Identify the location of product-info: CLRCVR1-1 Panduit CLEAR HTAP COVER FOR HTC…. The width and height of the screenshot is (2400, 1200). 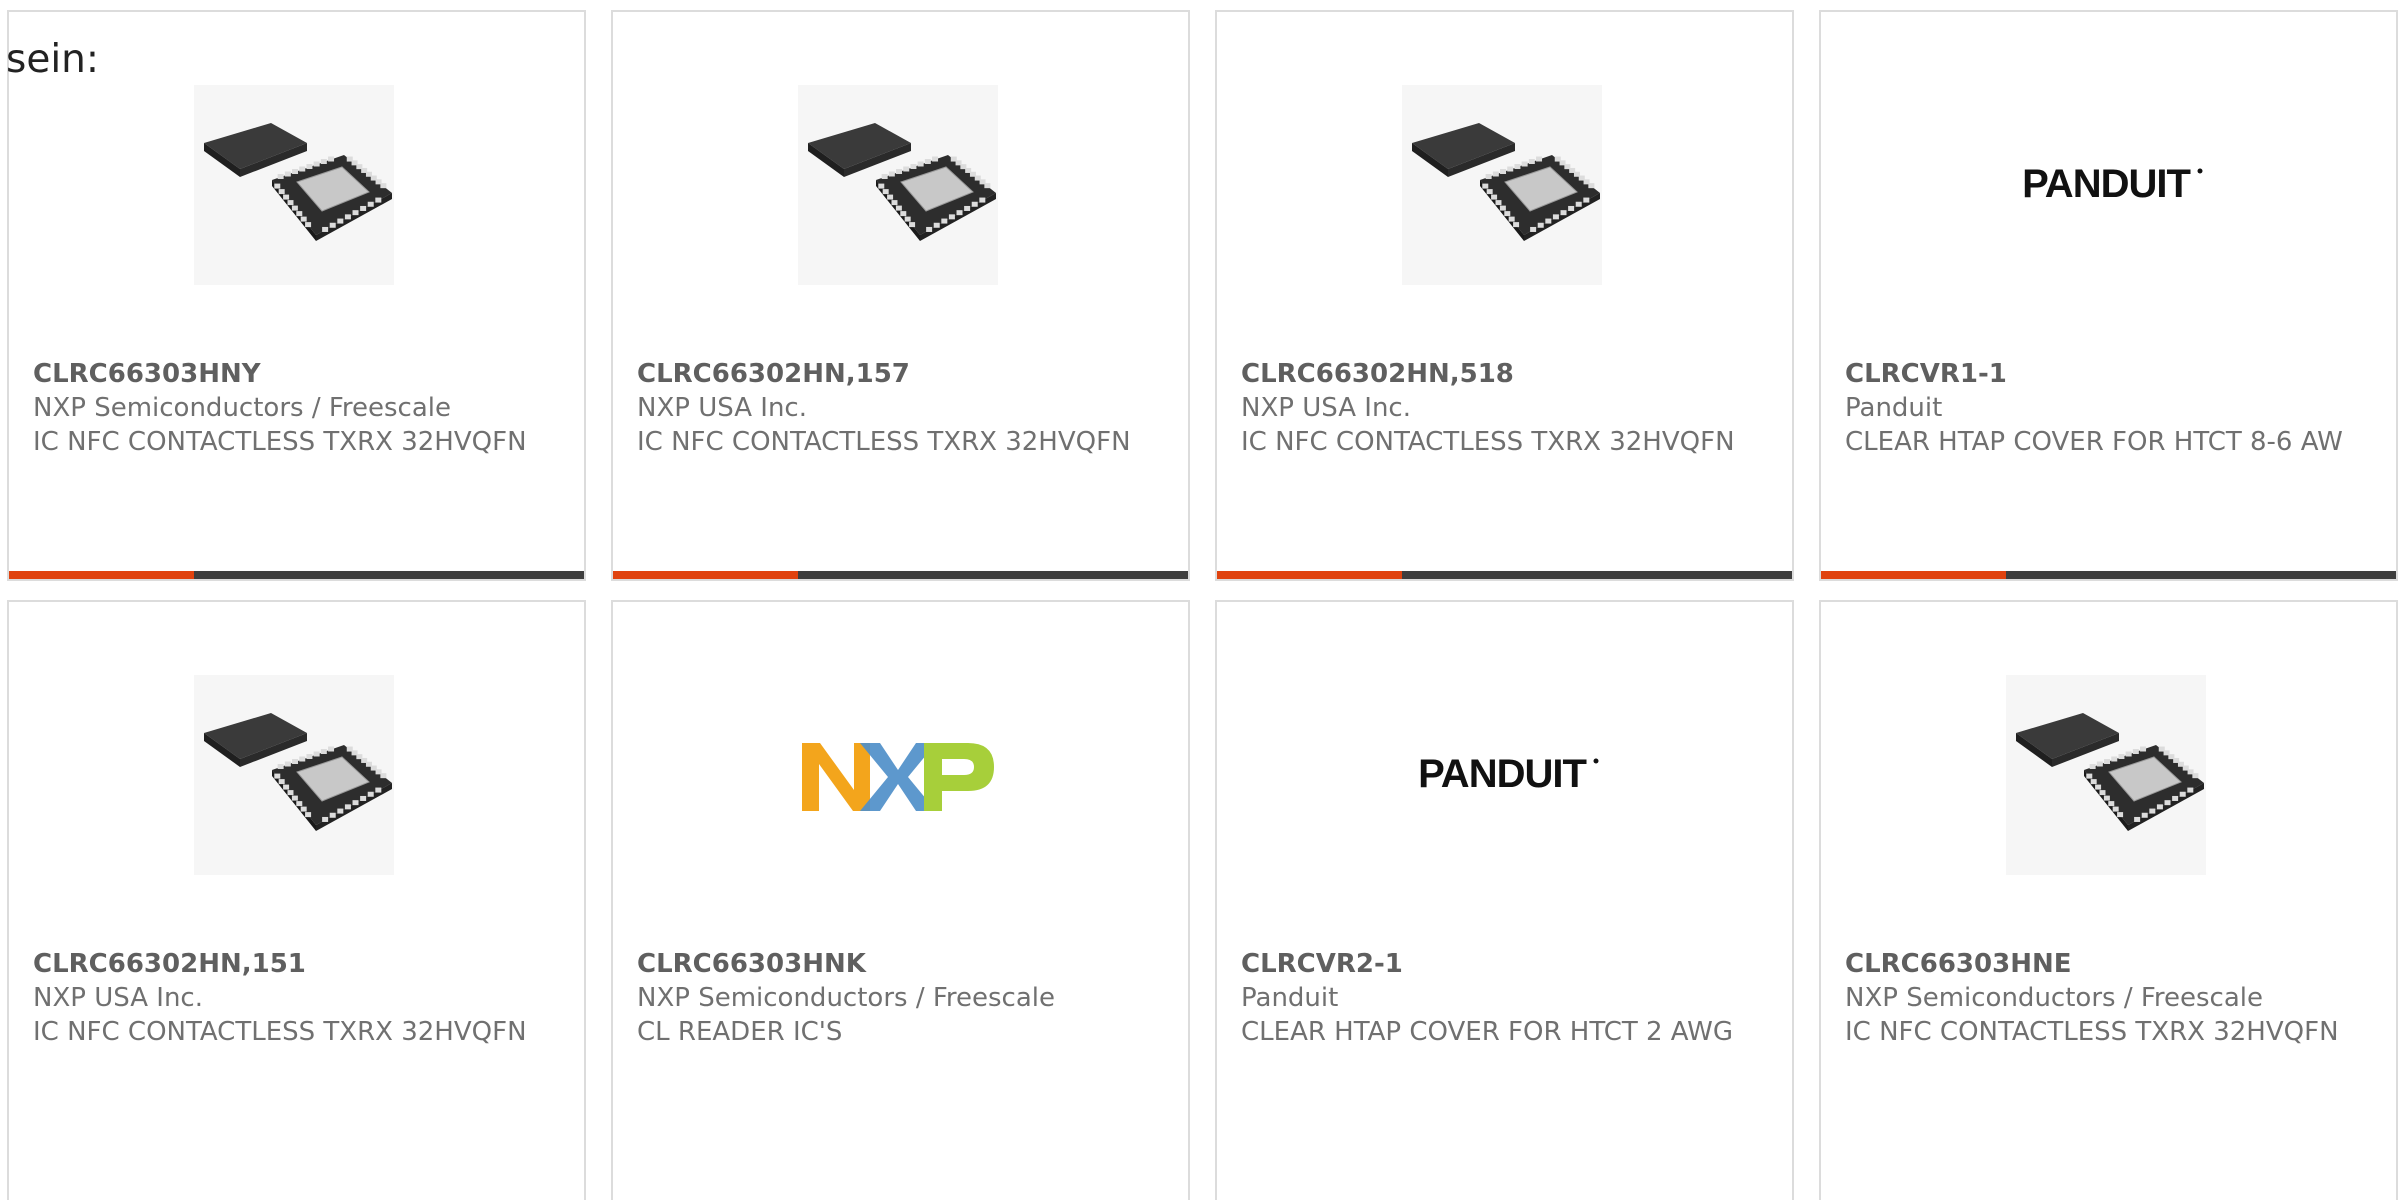
(2115, 408).